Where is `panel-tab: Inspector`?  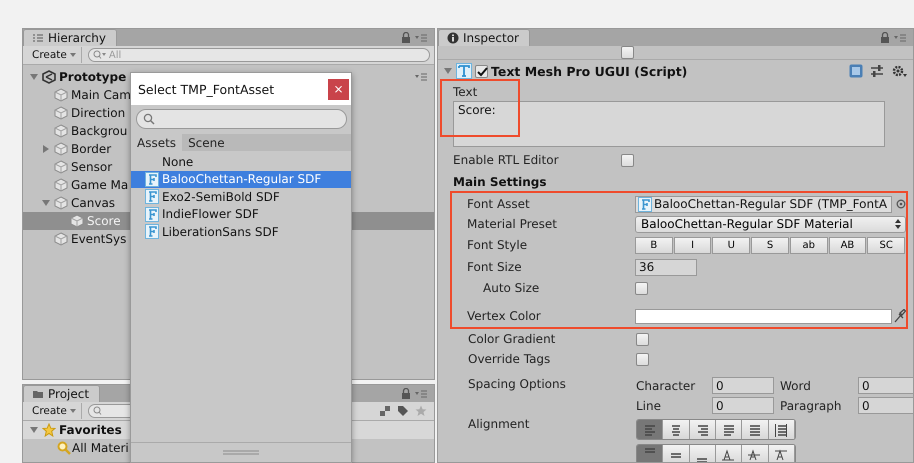
panel-tab: Inspector is located at coordinates (484, 37).